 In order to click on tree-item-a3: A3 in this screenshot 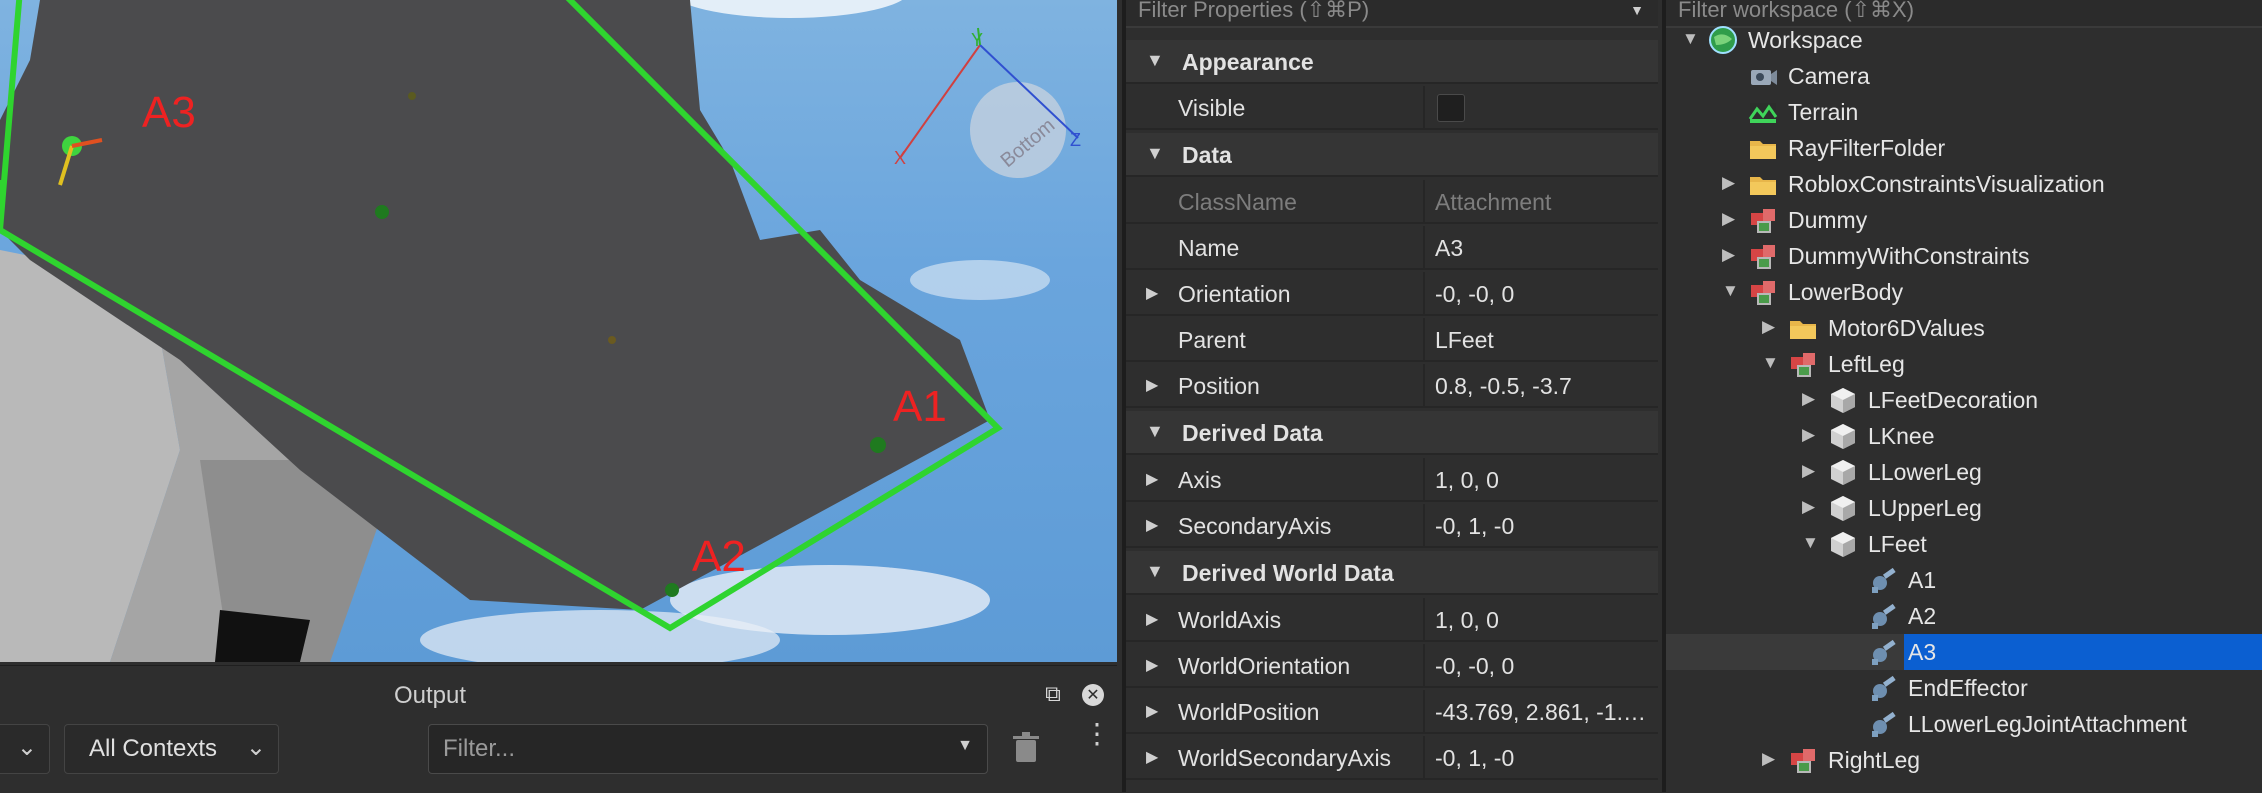, I will do `click(1964, 652)`.